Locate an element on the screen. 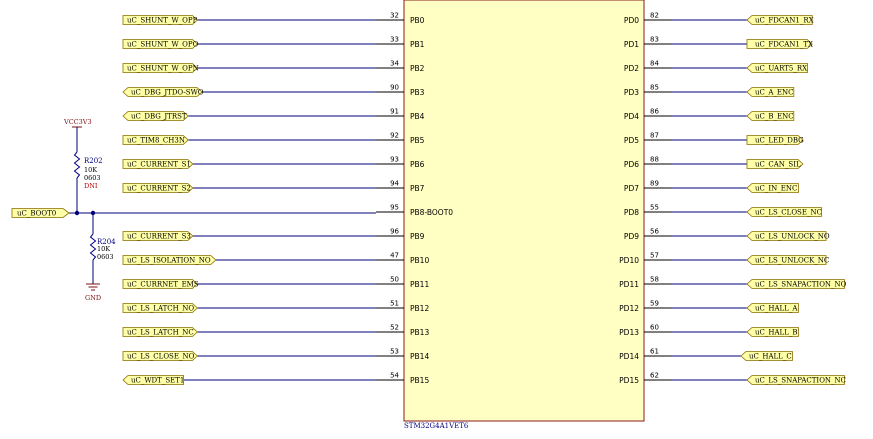  pin-number: 92 is located at coordinates (394, 136).